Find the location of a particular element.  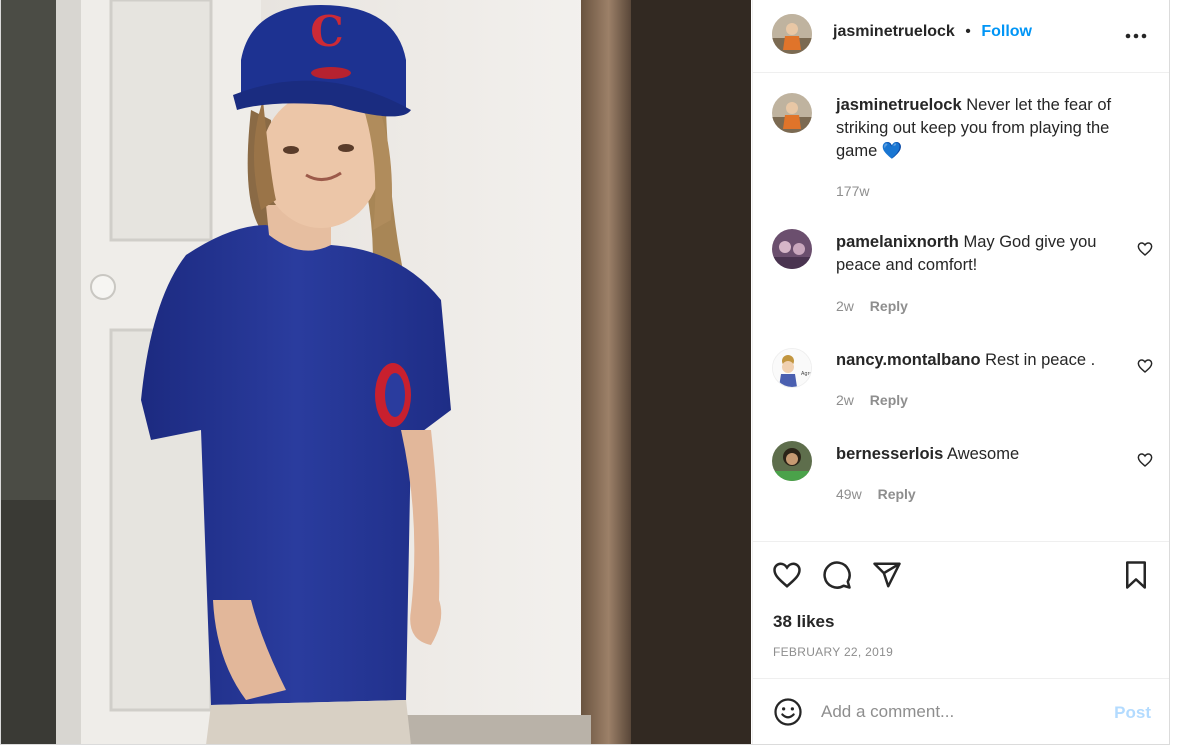

comment-avatar-image: Agreed is located at coordinates (792, 368).